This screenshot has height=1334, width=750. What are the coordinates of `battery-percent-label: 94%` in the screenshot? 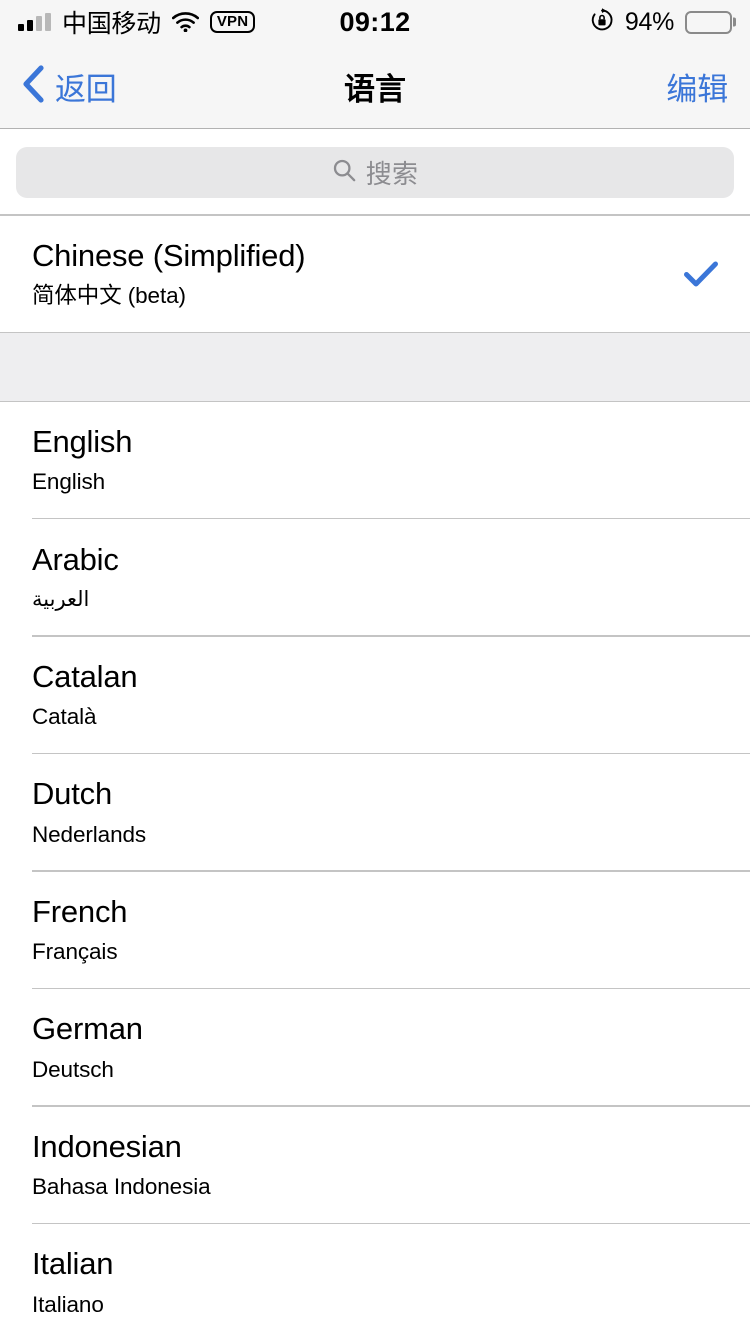 It's located at (649, 21).